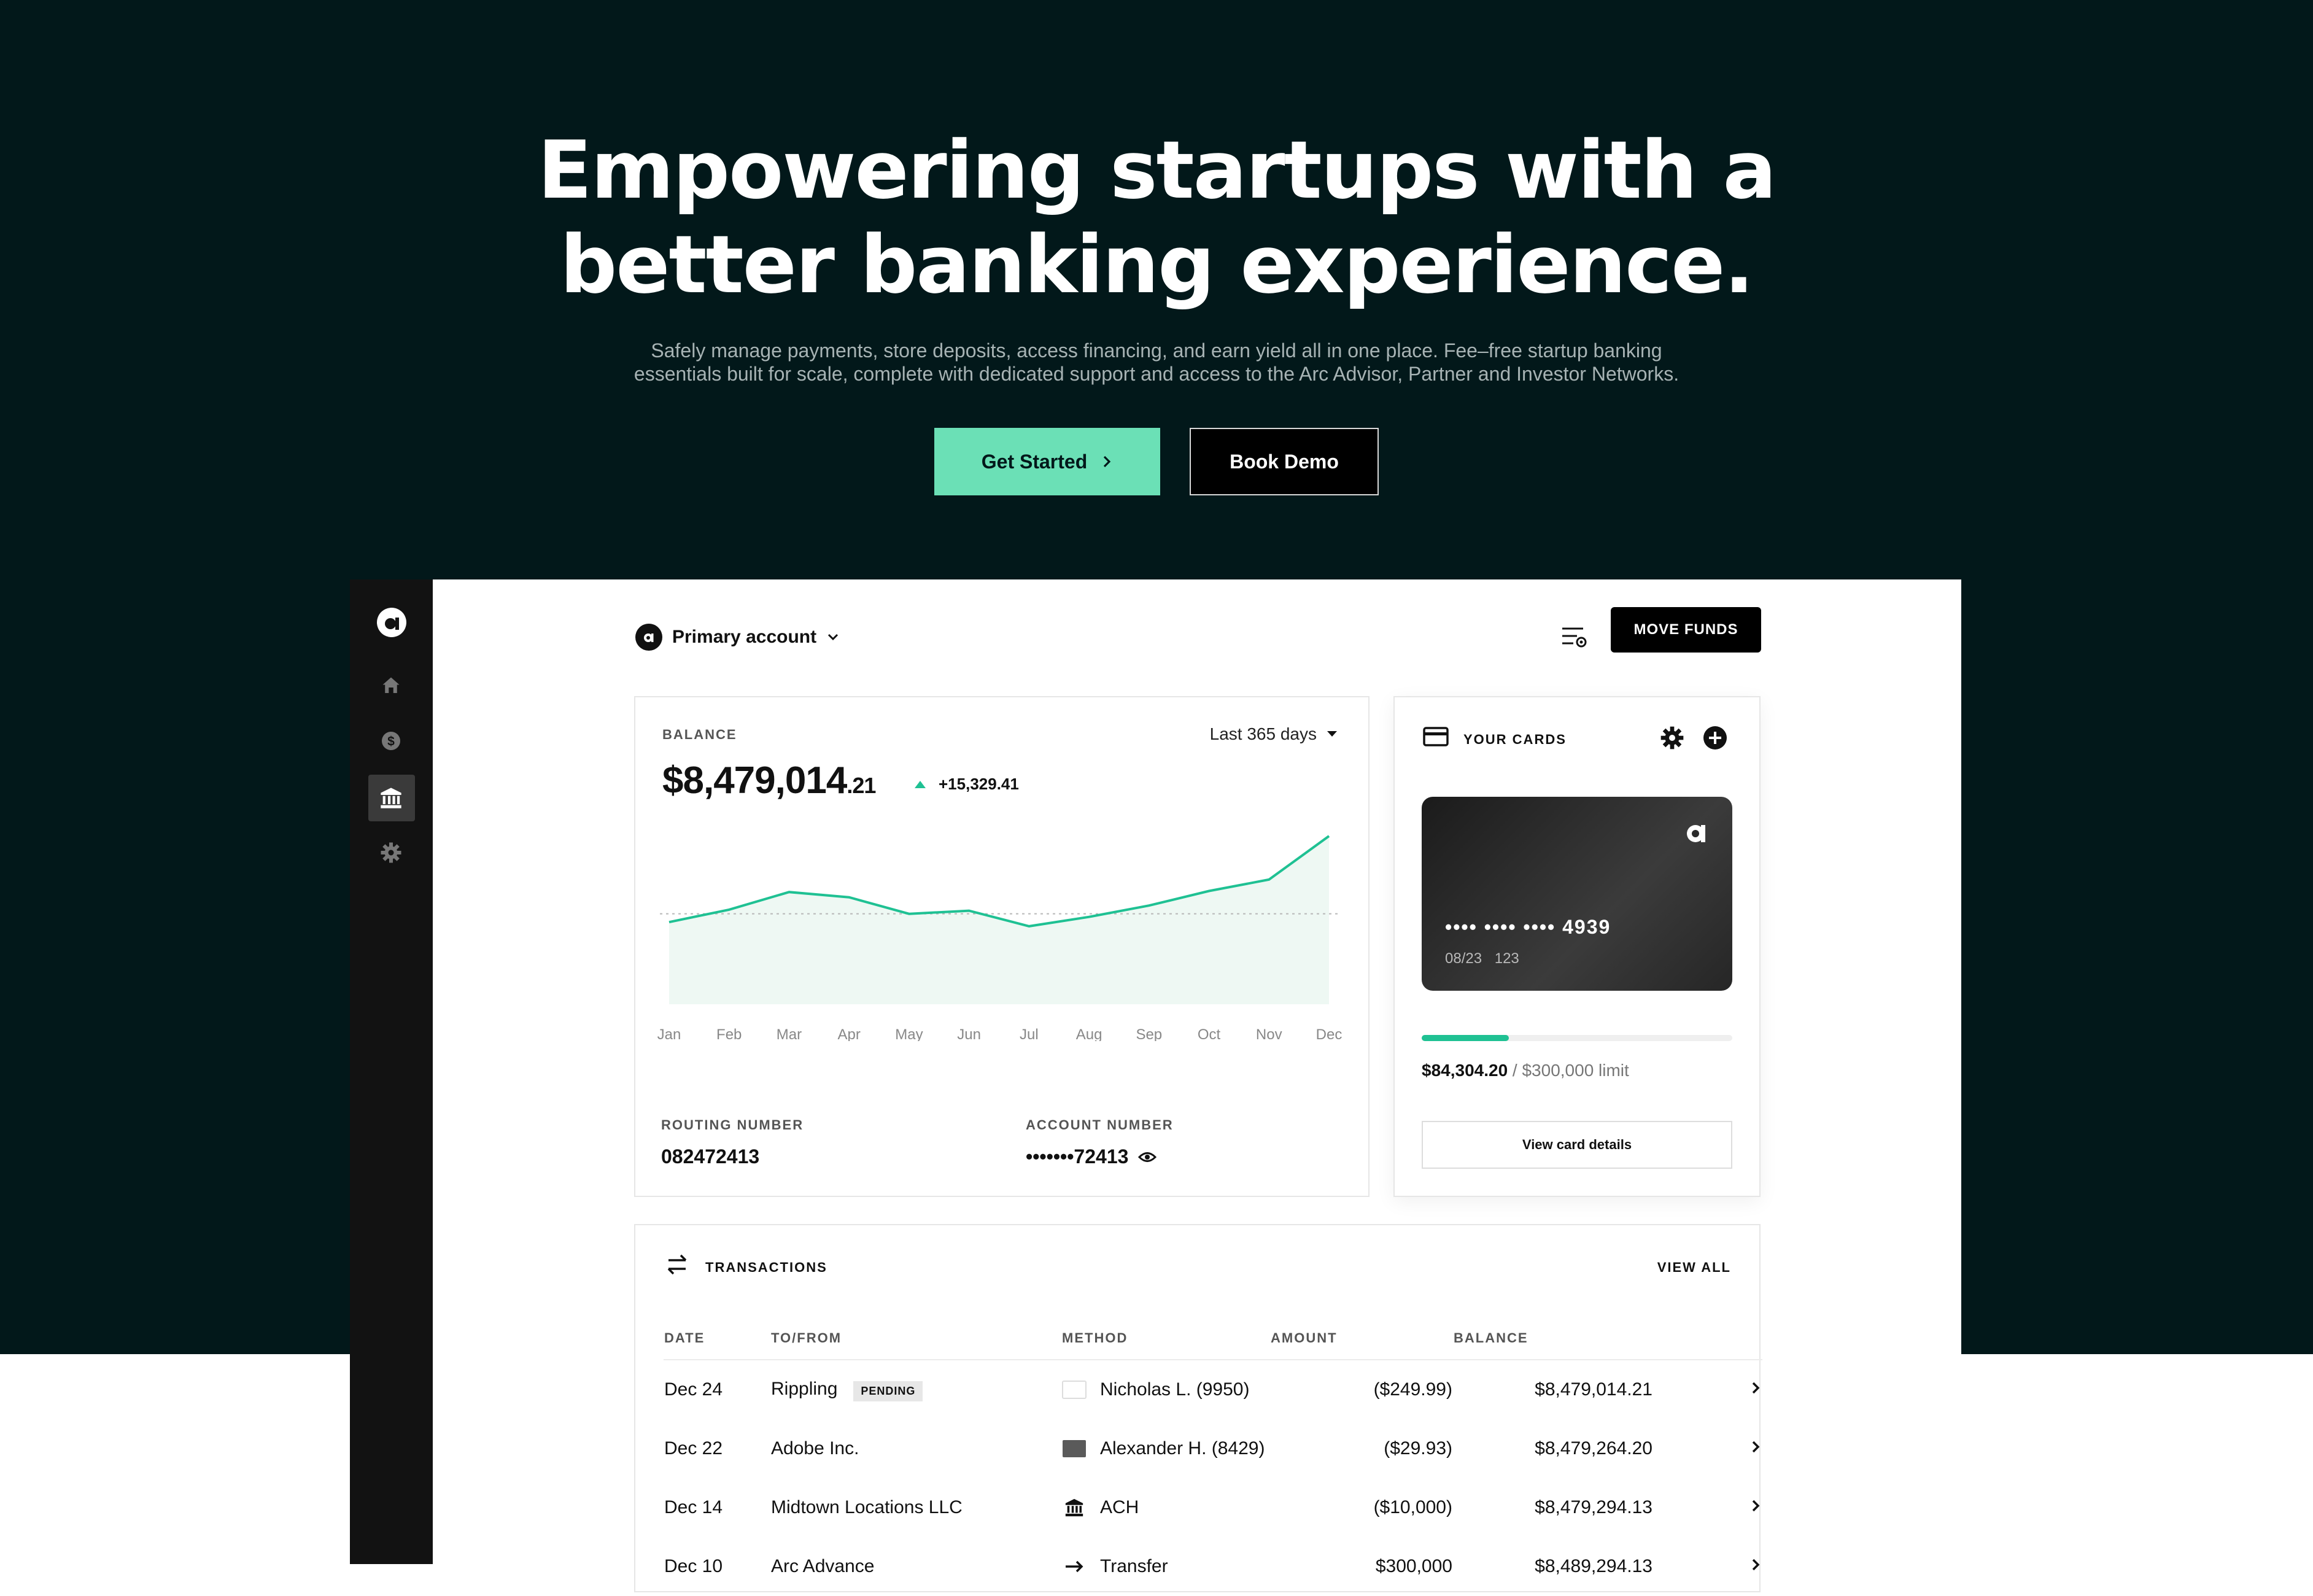 The height and width of the screenshot is (1596, 2313). Describe the element at coordinates (979, 784) in the screenshot. I see `balance-delta-value: +15,329.41` at that location.